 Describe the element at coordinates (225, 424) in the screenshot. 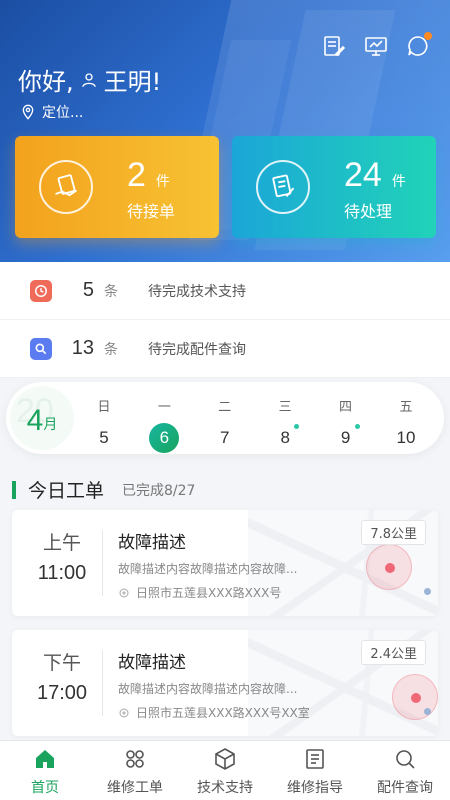

I see `calendar-day: 二 7` at that location.